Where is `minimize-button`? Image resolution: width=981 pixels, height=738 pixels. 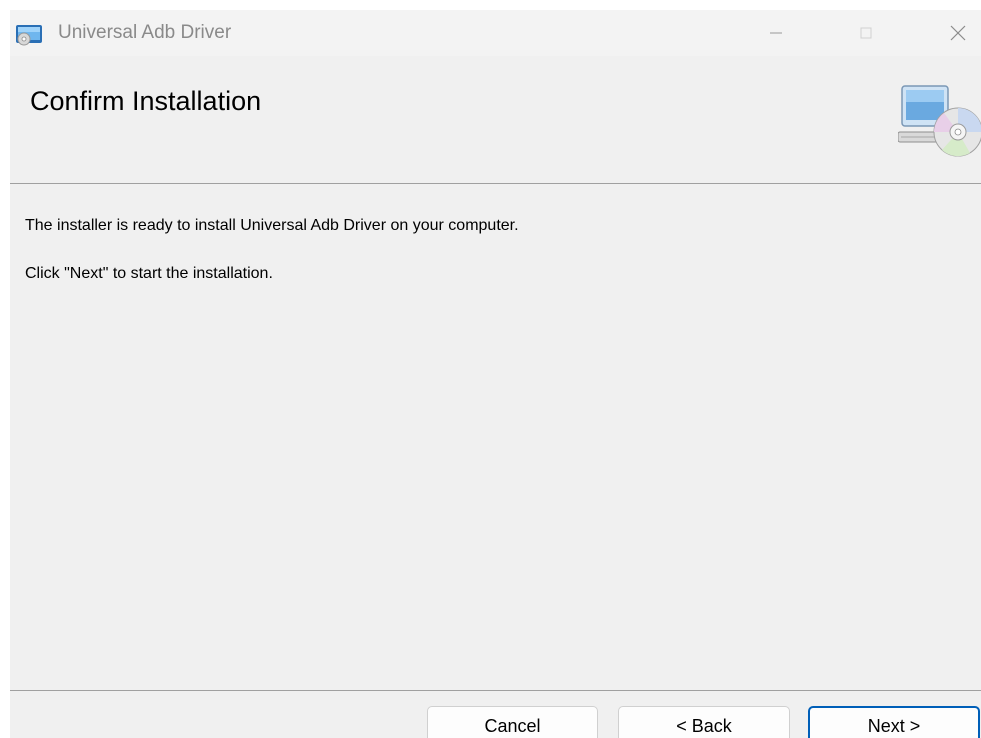
minimize-button is located at coordinates (776, 33).